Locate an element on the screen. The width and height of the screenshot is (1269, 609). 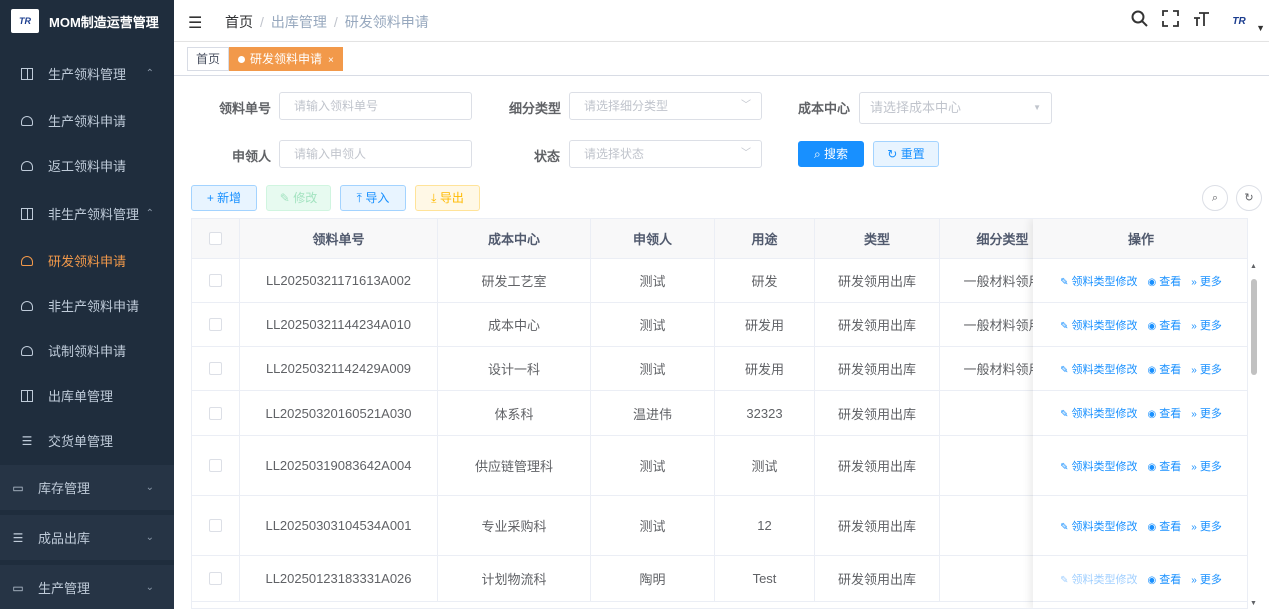
top-navbar: ☰ 首页 / 出库管理 / 研发领料申请 TR ▼ is located at coordinates (721, 21).